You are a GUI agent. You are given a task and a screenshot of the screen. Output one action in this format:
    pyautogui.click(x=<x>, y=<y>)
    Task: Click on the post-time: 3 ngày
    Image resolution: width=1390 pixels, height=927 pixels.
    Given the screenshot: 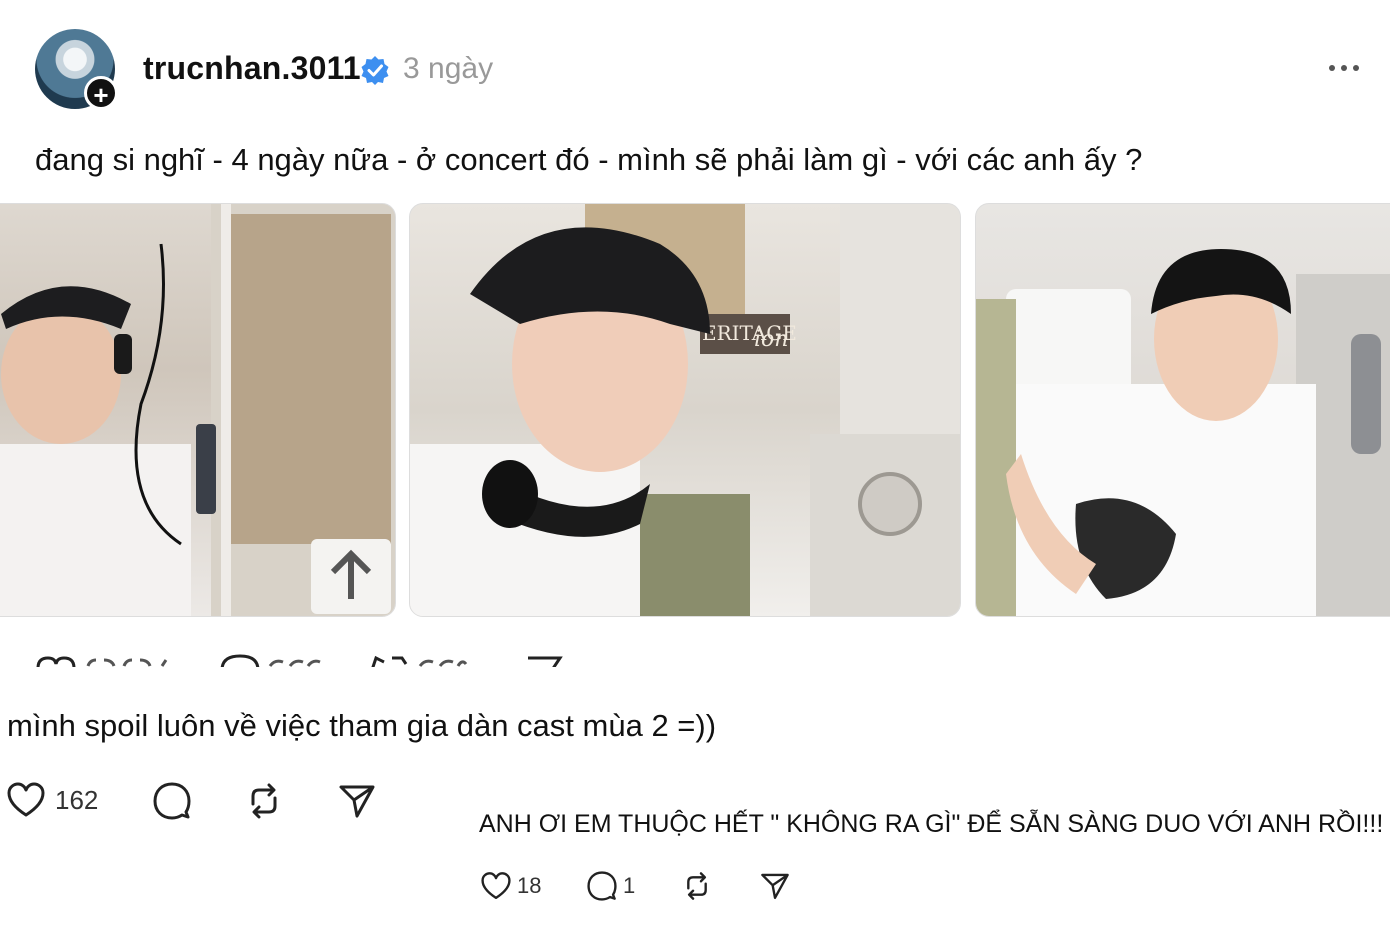 What is the action you would take?
    pyautogui.click(x=448, y=68)
    